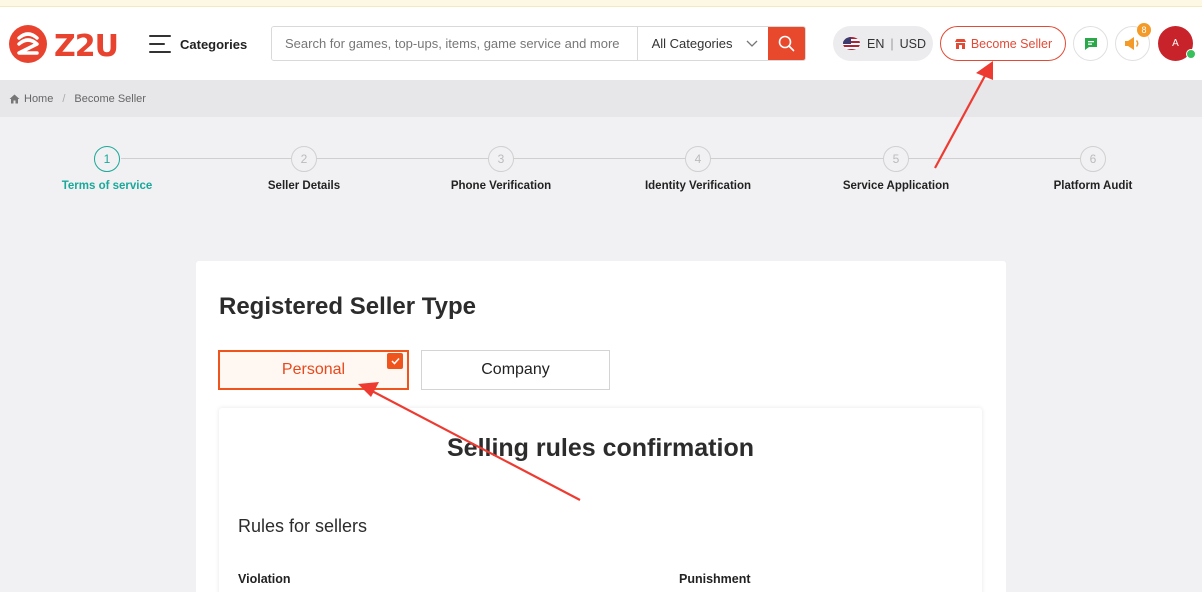 Image resolution: width=1202 pixels, height=592 pixels. What do you see at coordinates (960, 43) in the screenshot?
I see `store-icon` at bounding box center [960, 43].